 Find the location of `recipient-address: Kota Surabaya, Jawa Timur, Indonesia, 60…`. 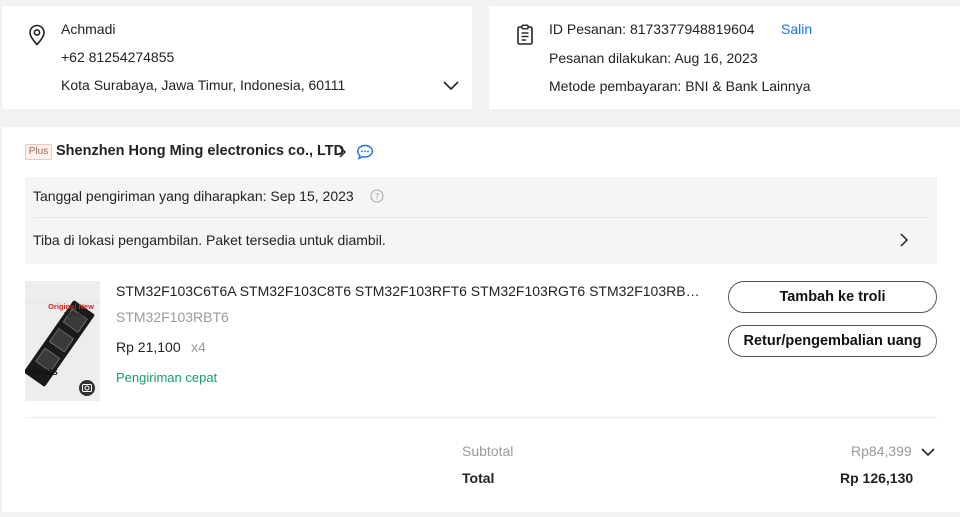

recipient-address: Kota Surabaya, Jawa Timur, Indonesia, 60… is located at coordinates (203, 85).